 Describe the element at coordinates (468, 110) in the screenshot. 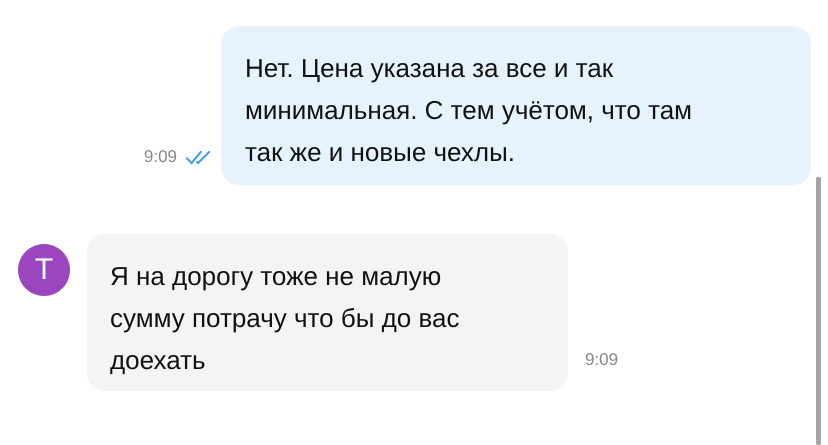

I see `message-text: минимальная. С тем учётом, что там` at that location.